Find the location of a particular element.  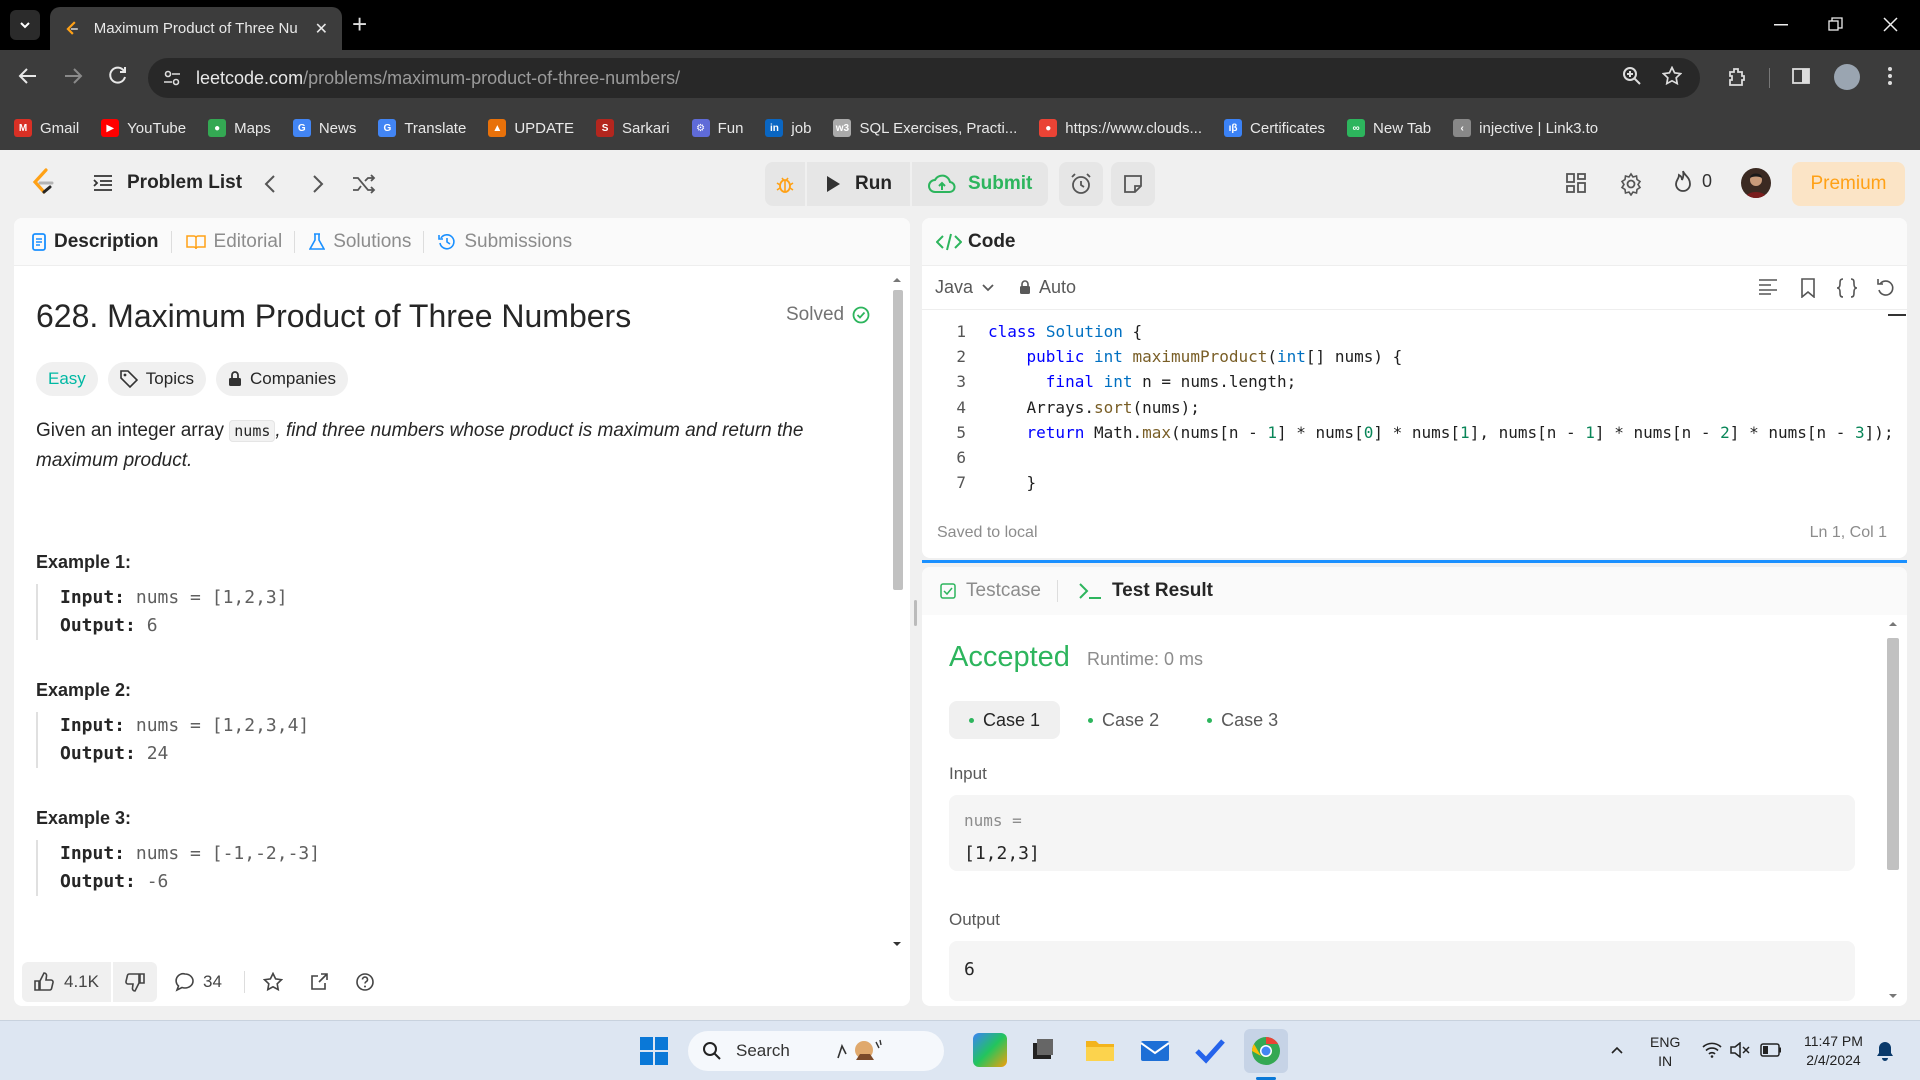

volume-muted-icon is located at coordinates (1740, 1050).